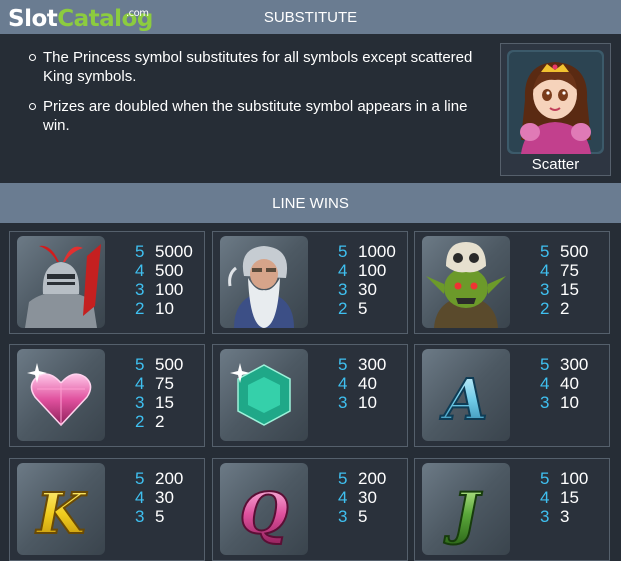 This screenshot has width=621, height=561. I want to click on payout-row: 33, so click(564, 516).